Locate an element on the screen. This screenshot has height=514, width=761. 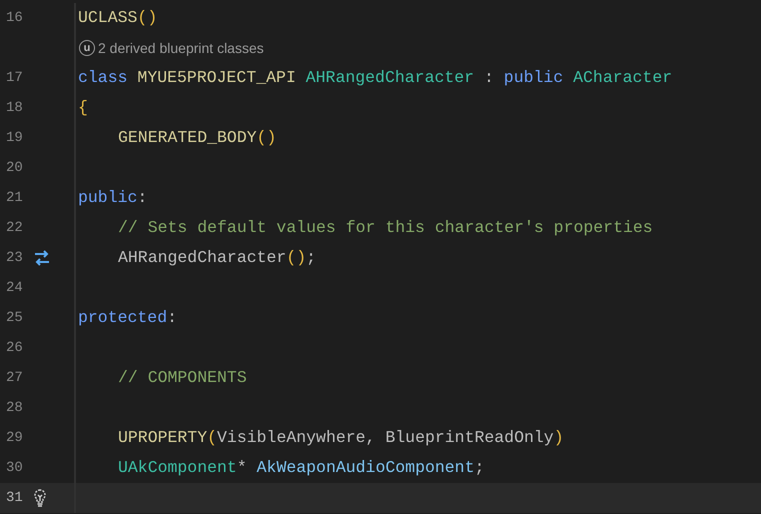
line-number: 20 is located at coordinates (14, 168).